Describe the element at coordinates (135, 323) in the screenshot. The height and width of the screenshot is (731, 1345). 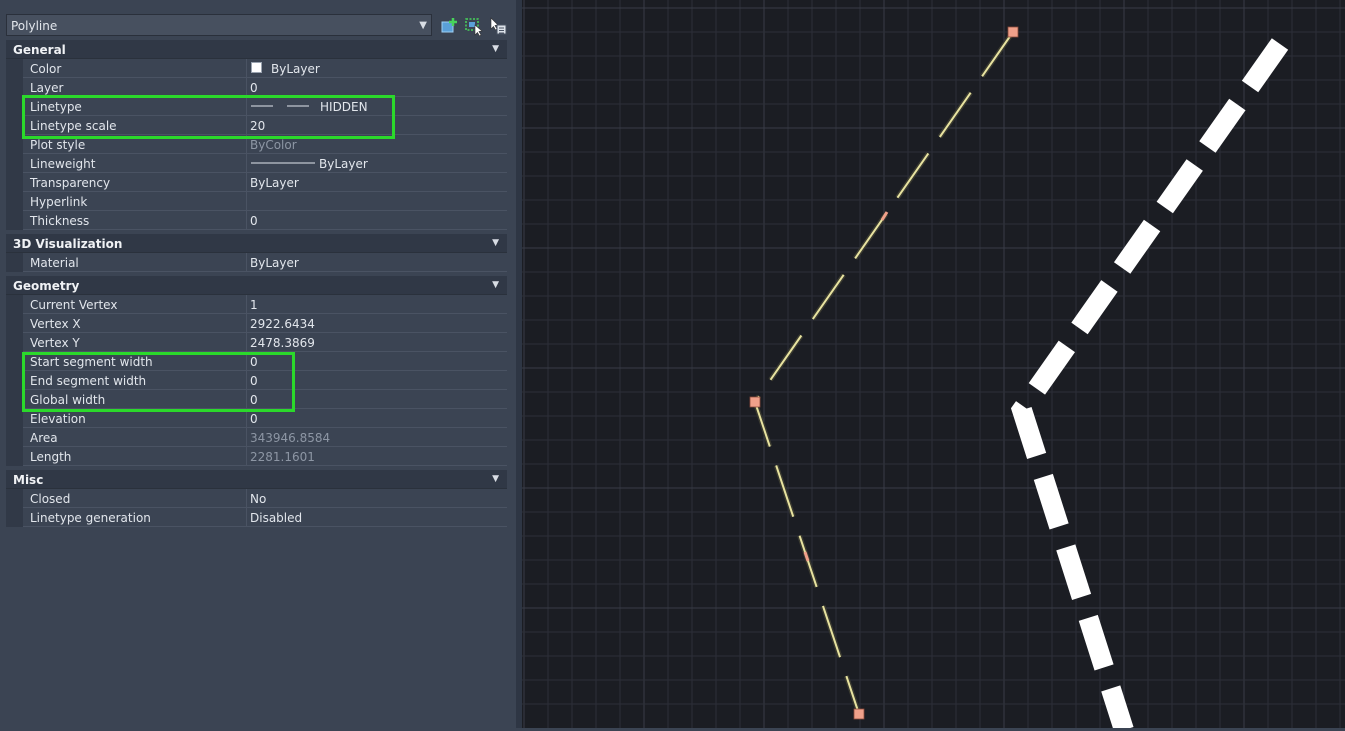
I see `property-name-cell: Vertex X` at that location.